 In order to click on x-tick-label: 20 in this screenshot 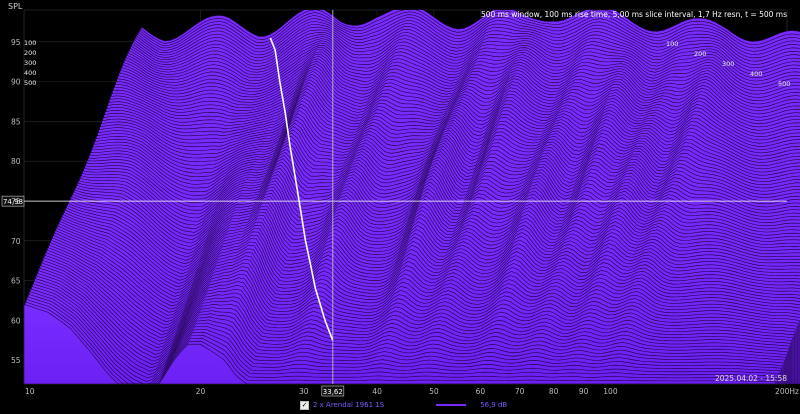, I will do `click(201, 391)`.